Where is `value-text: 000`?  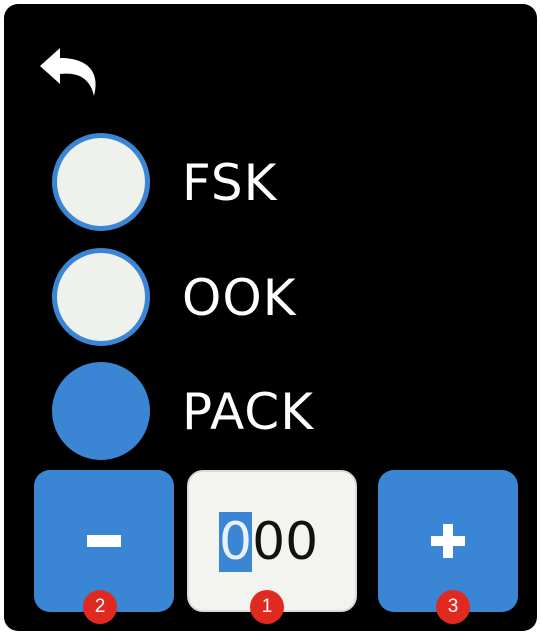
value-text: 000 is located at coordinates (268, 542).